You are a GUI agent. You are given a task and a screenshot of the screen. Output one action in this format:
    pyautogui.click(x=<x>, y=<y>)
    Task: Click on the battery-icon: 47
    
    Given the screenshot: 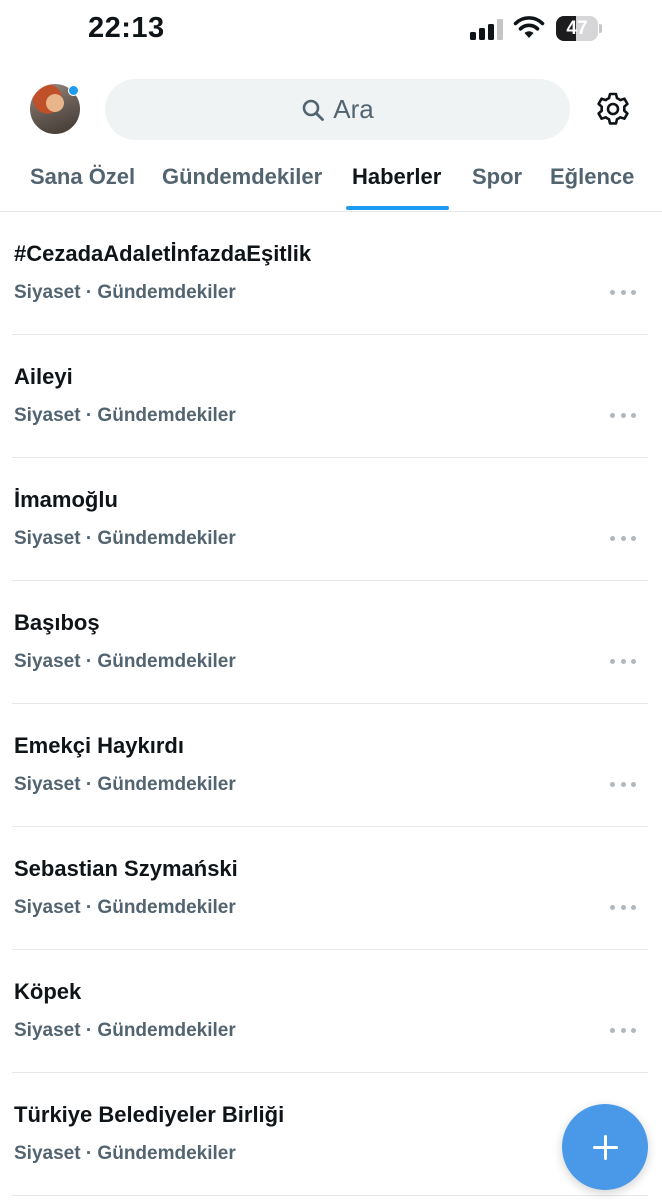 What is the action you would take?
    pyautogui.click(x=579, y=28)
    